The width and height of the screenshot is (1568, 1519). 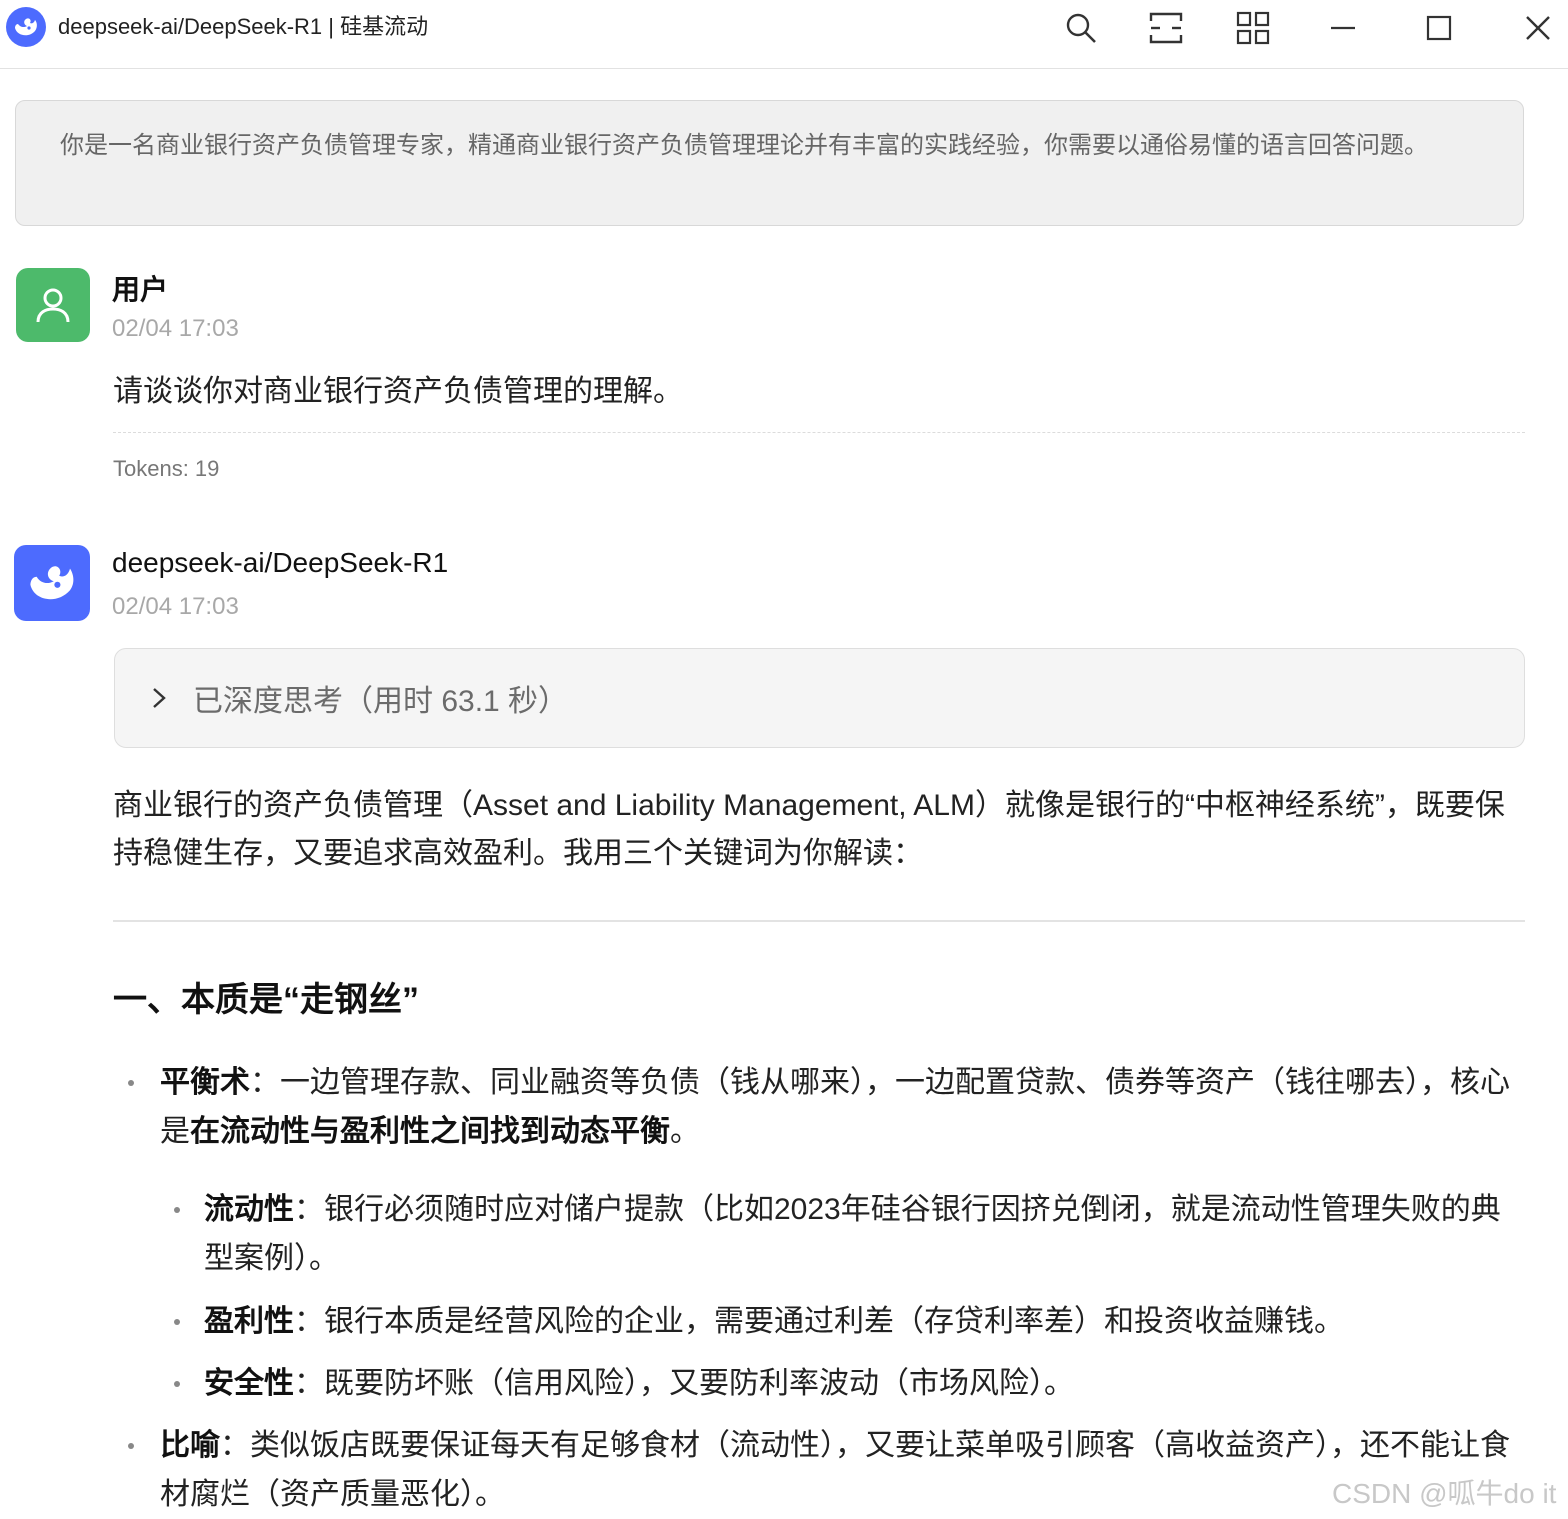 What do you see at coordinates (52, 583) in the screenshot?
I see `deepseek-avatar-icon` at bounding box center [52, 583].